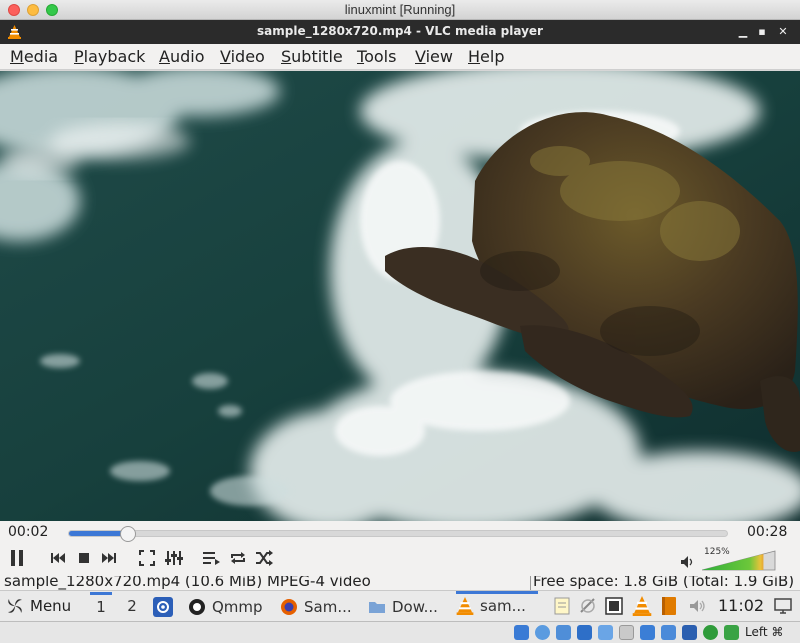  I want to click on playlist-button, so click(212, 558).